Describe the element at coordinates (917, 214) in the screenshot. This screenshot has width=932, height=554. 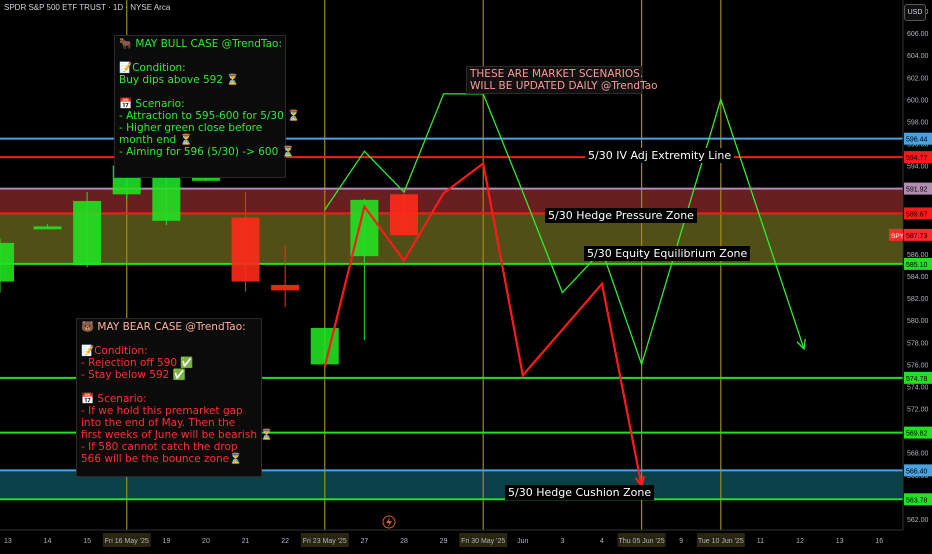
I see `level-price-label: 589.67` at that location.